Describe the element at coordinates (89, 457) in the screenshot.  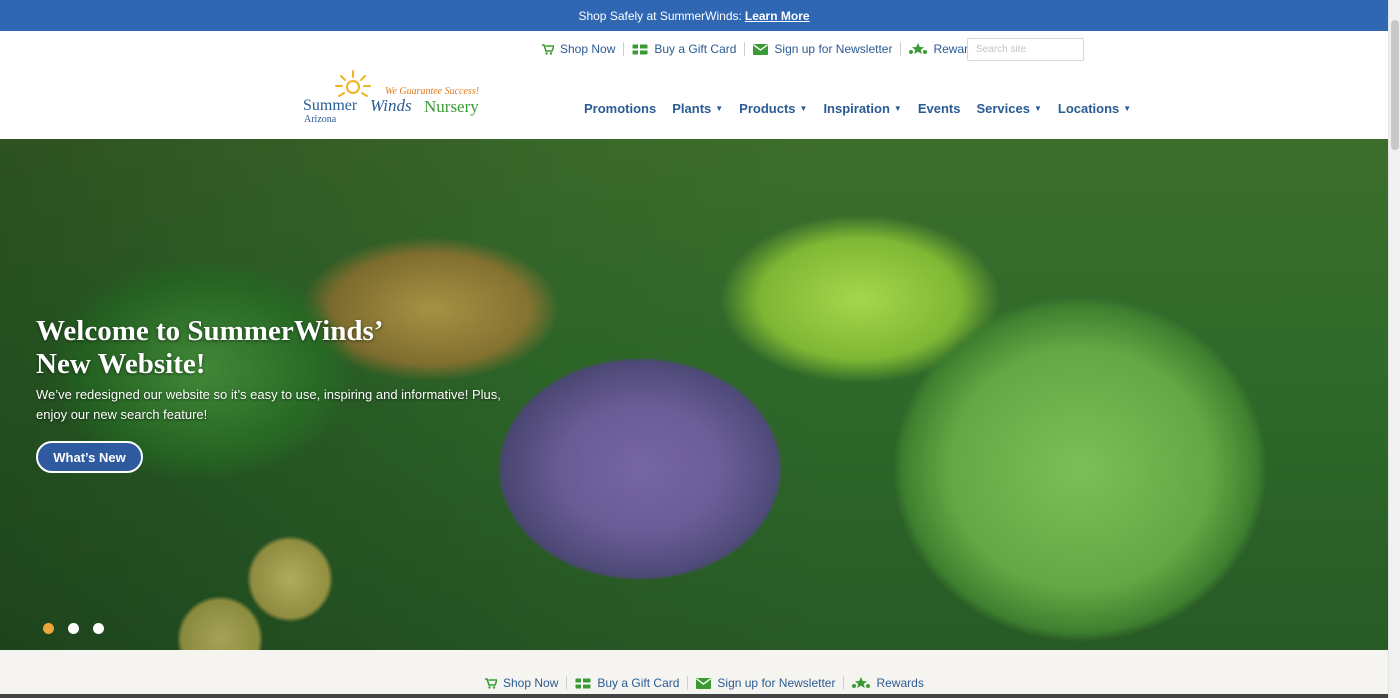
I see `whats-new-button: What’s New` at that location.